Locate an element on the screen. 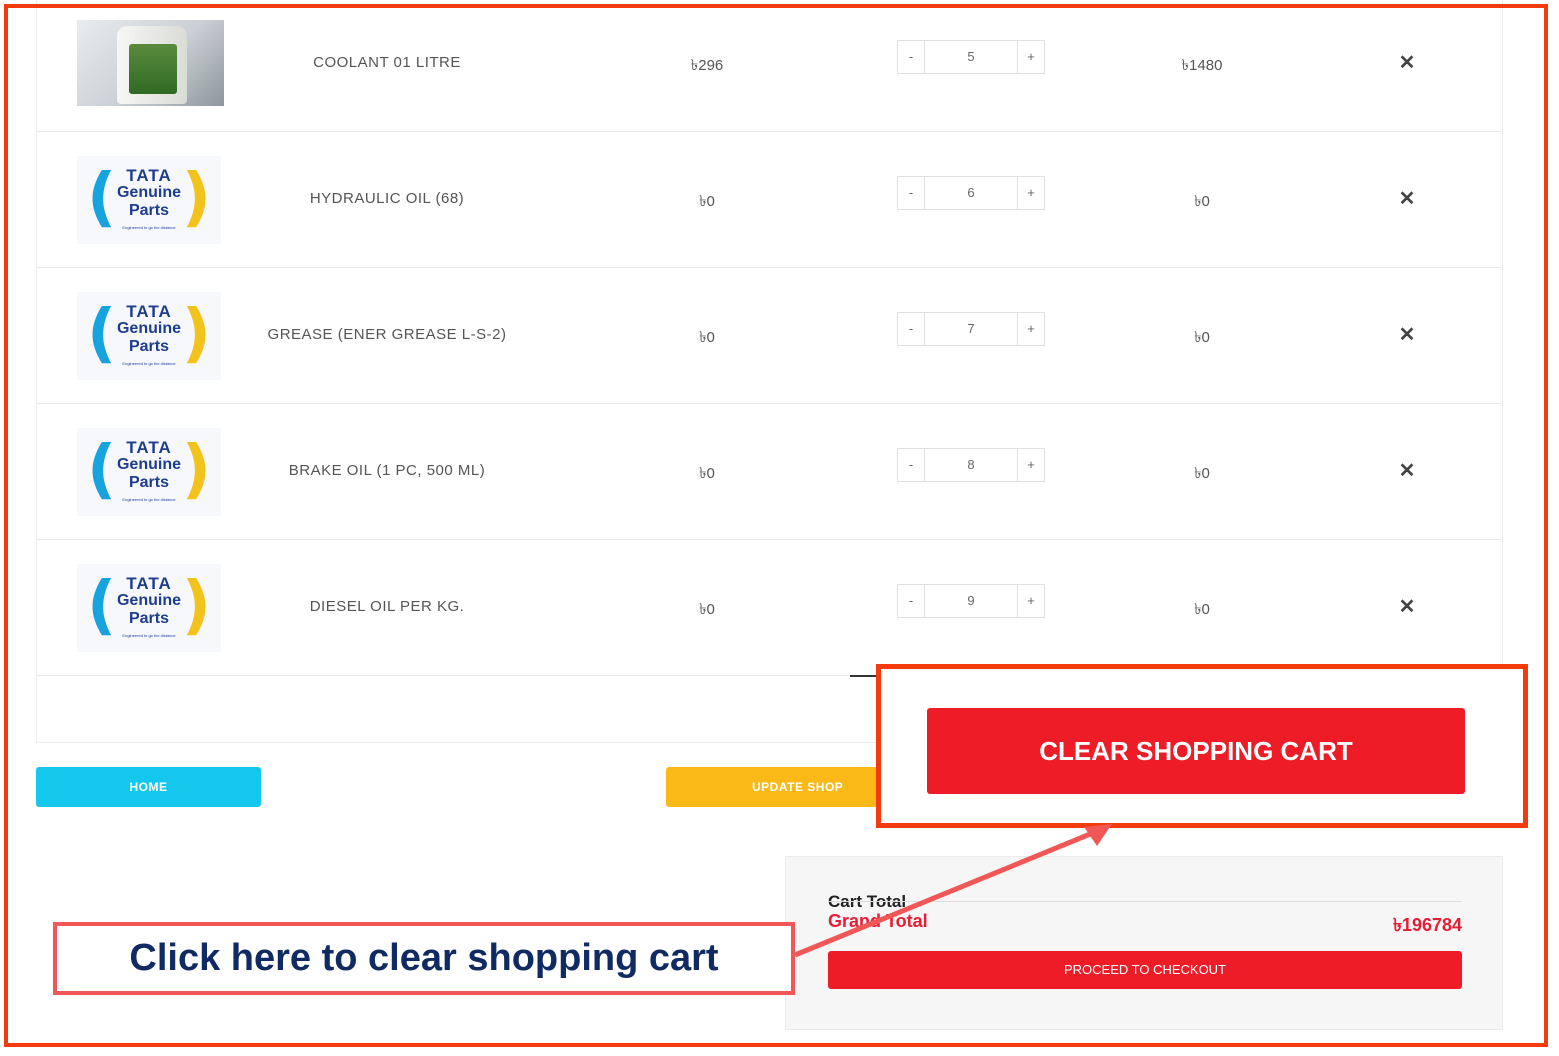  quantity-stepper: - 5 + is located at coordinates (971, 57).